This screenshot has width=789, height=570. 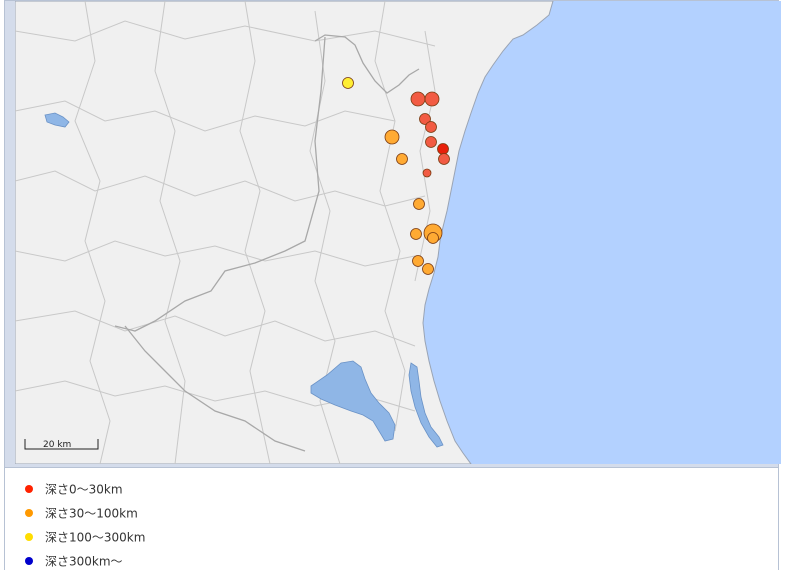 I want to click on legend-item-depth-300-plus: 深さ300km～, so click(x=74, y=561).